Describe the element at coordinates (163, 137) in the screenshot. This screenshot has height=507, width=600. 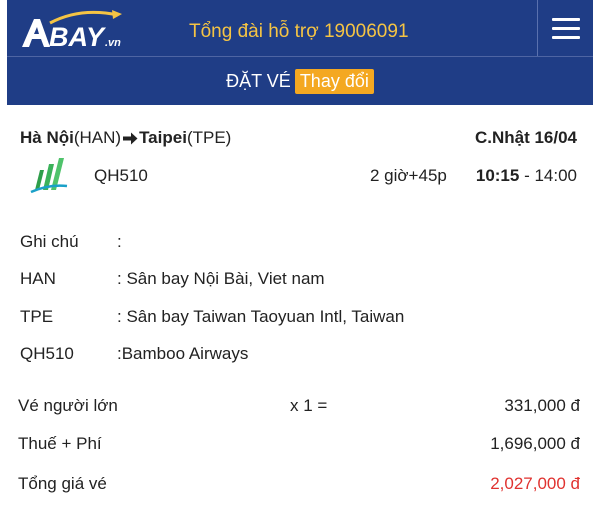
I see `destination-city: Taipei` at that location.